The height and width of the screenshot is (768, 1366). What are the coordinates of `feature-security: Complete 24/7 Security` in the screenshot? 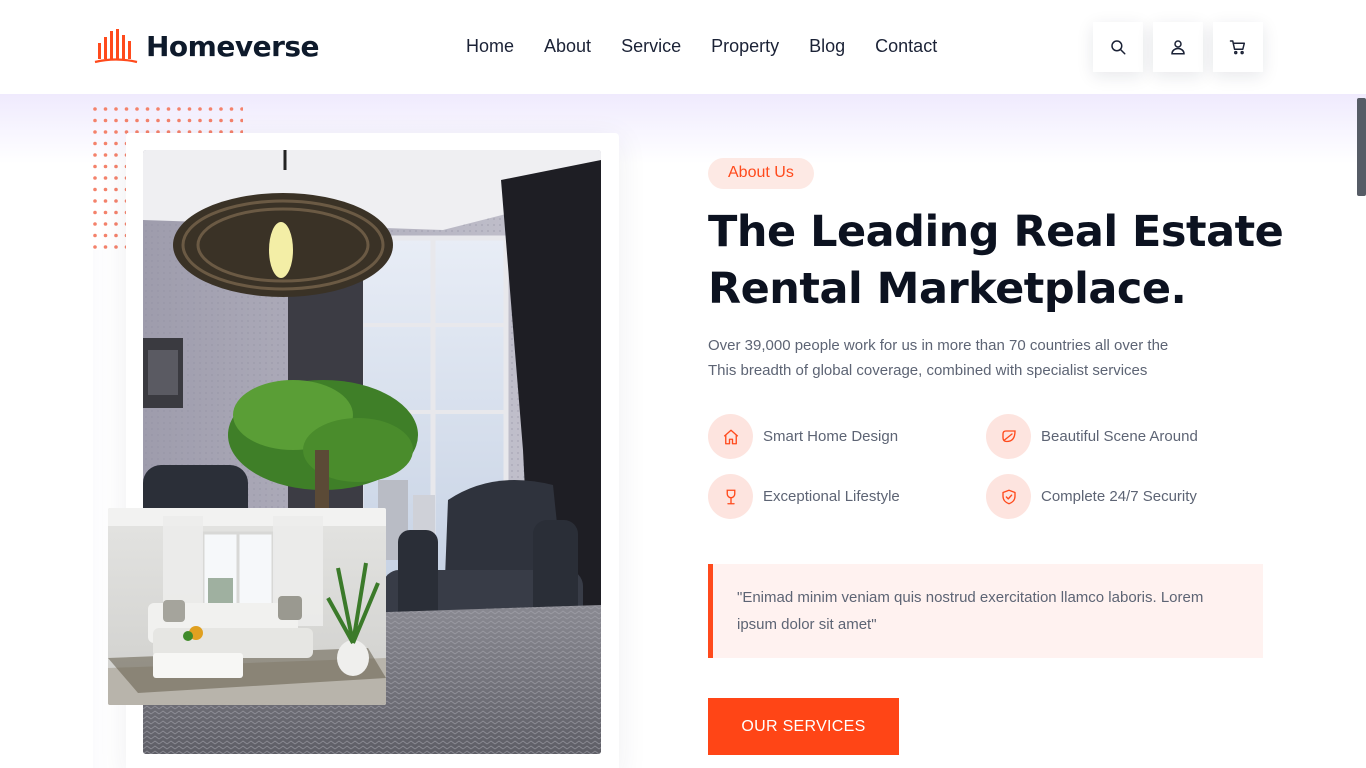 It's located at (1091, 496).